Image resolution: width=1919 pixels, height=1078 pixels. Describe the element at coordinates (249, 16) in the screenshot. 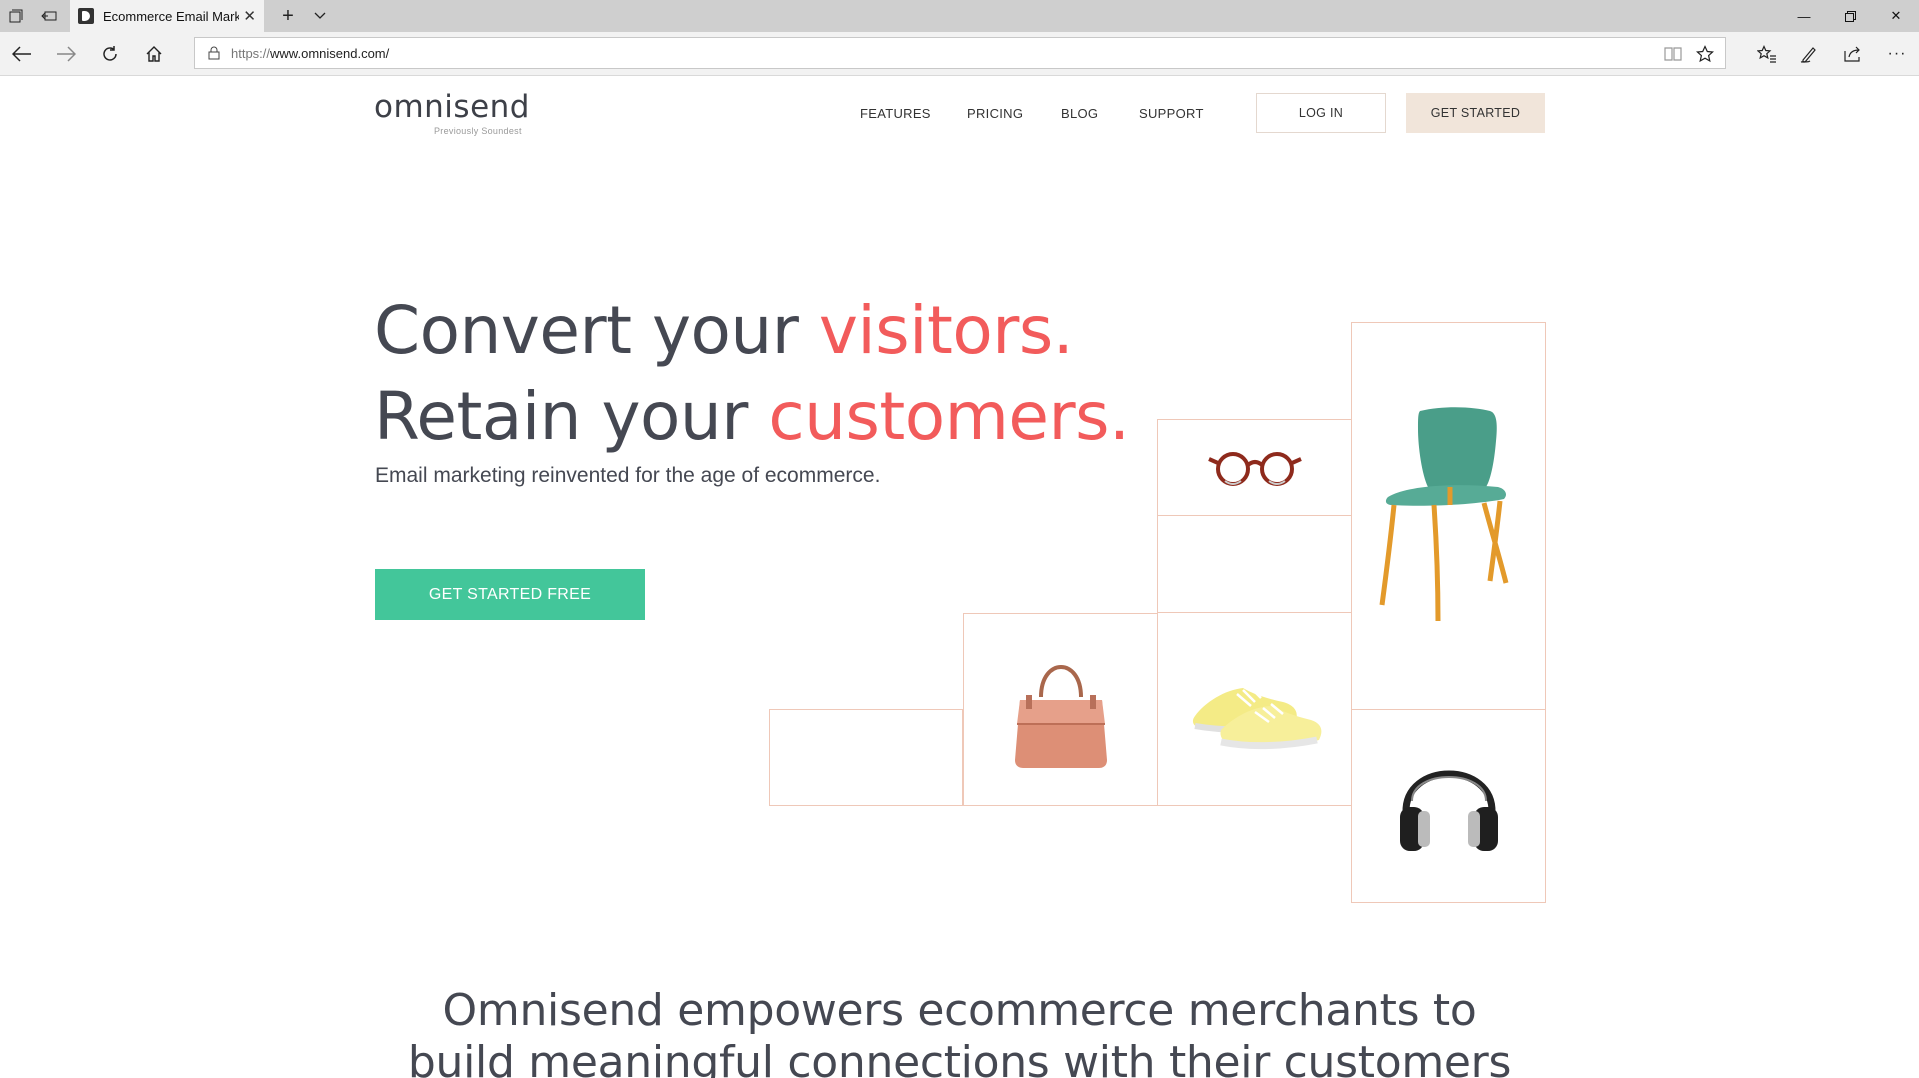

I see `close-tab-icon: ✕` at that location.